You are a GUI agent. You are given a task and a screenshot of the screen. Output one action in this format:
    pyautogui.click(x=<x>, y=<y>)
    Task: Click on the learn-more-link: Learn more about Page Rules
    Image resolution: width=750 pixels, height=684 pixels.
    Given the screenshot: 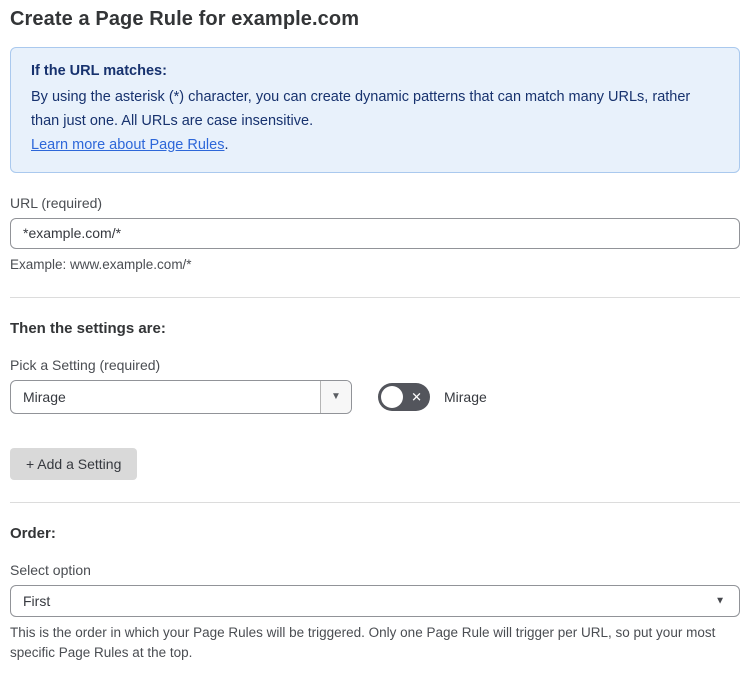 What is the action you would take?
    pyautogui.click(x=127, y=145)
    